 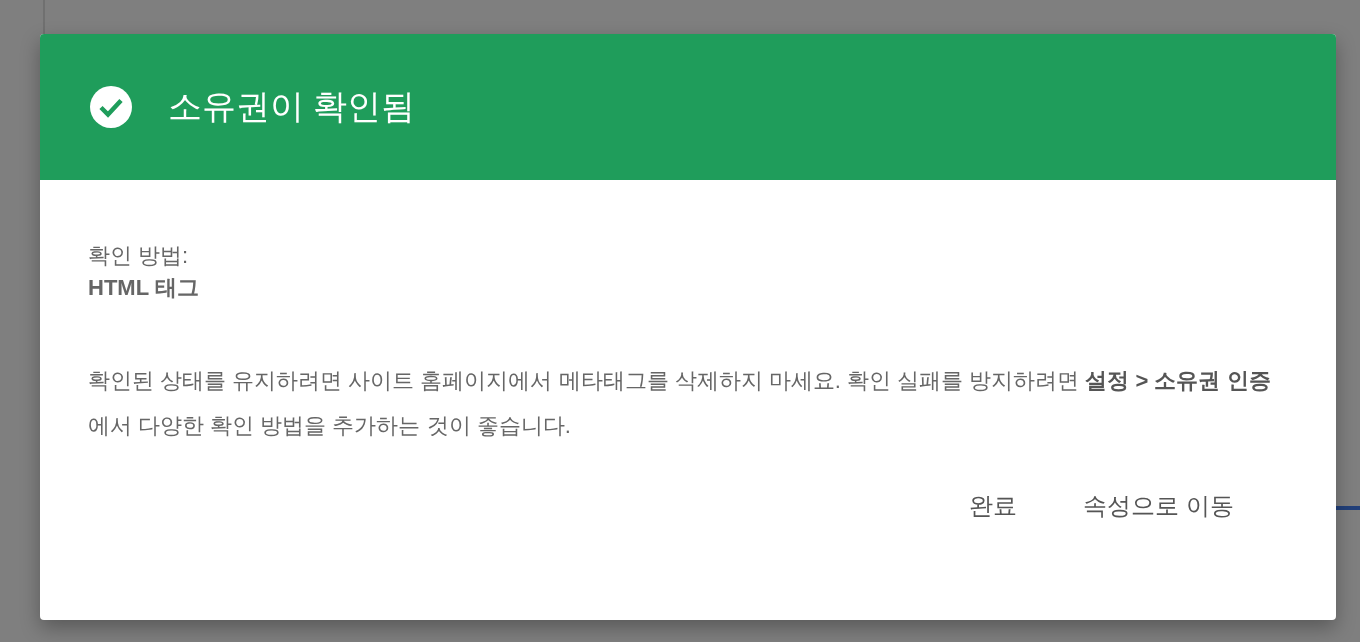 I want to click on method-label: 확인 방법:, so click(x=138, y=256).